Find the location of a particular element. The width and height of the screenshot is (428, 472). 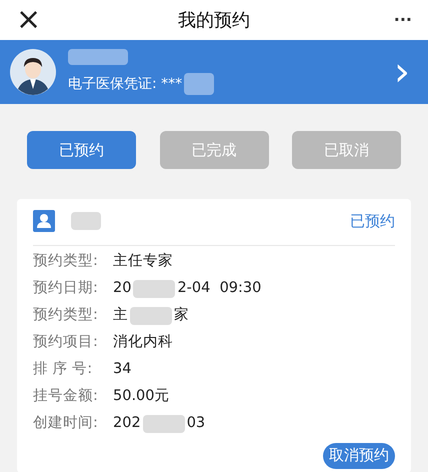

close-button: × is located at coordinates (31, 20).